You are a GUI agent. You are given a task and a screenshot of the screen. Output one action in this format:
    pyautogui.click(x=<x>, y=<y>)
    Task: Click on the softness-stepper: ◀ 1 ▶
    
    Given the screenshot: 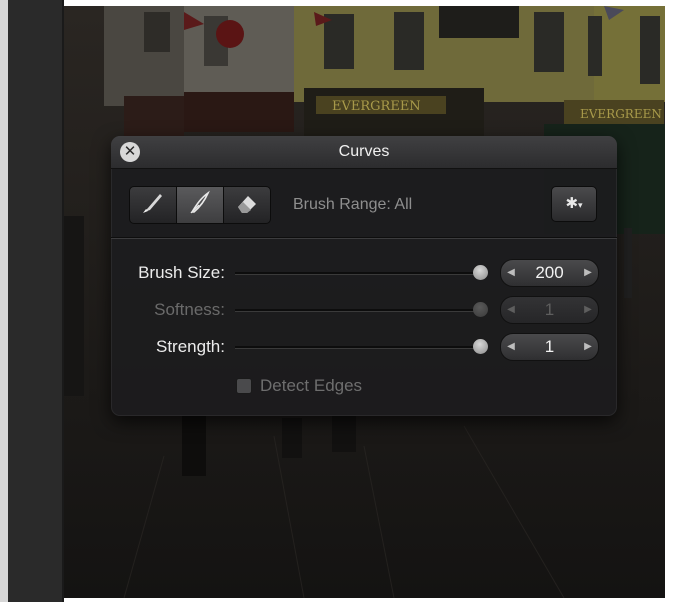 What is the action you would take?
    pyautogui.click(x=549, y=310)
    